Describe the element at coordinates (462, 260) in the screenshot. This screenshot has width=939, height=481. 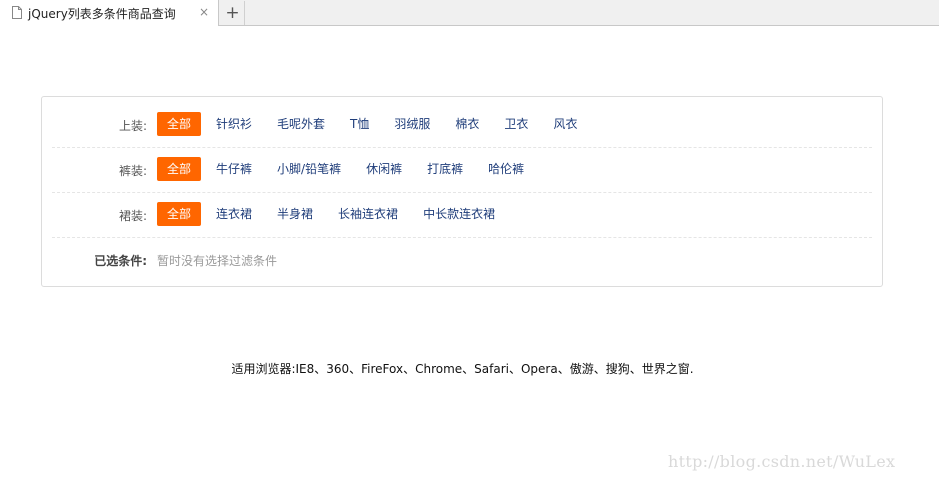
I see `selected-conditions-row: 已选条件: 暂时没有选择过滤条件` at that location.